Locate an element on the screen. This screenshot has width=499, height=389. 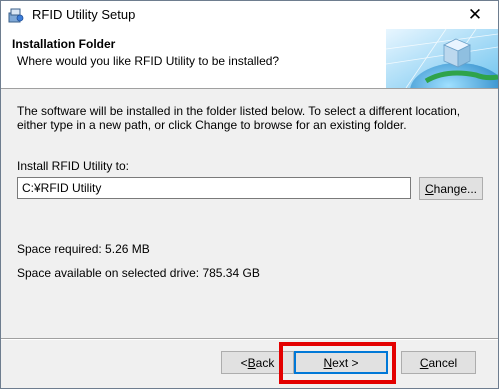
cancel-button-label: ancel is located at coordinates (443, 362).